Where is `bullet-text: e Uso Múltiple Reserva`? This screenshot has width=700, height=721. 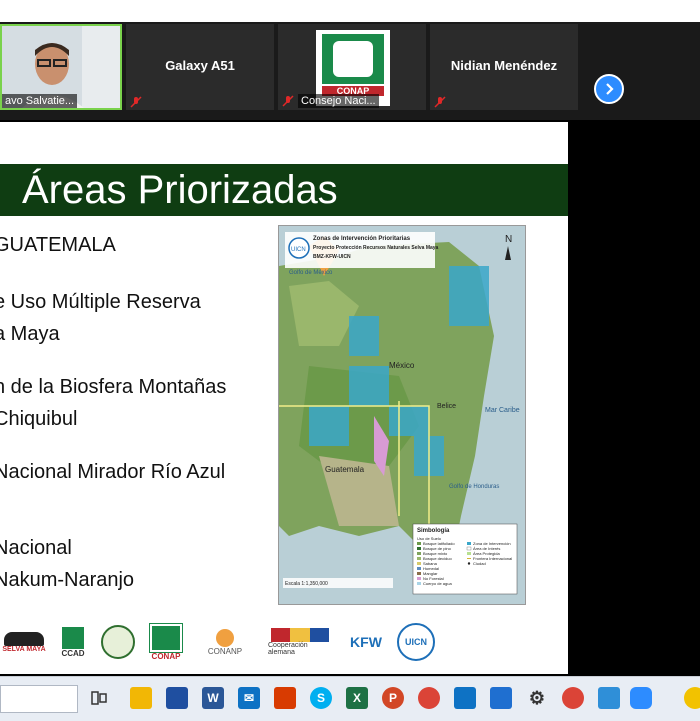 bullet-text: e Uso Múltiple Reserva is located at coordinates (100, 302).